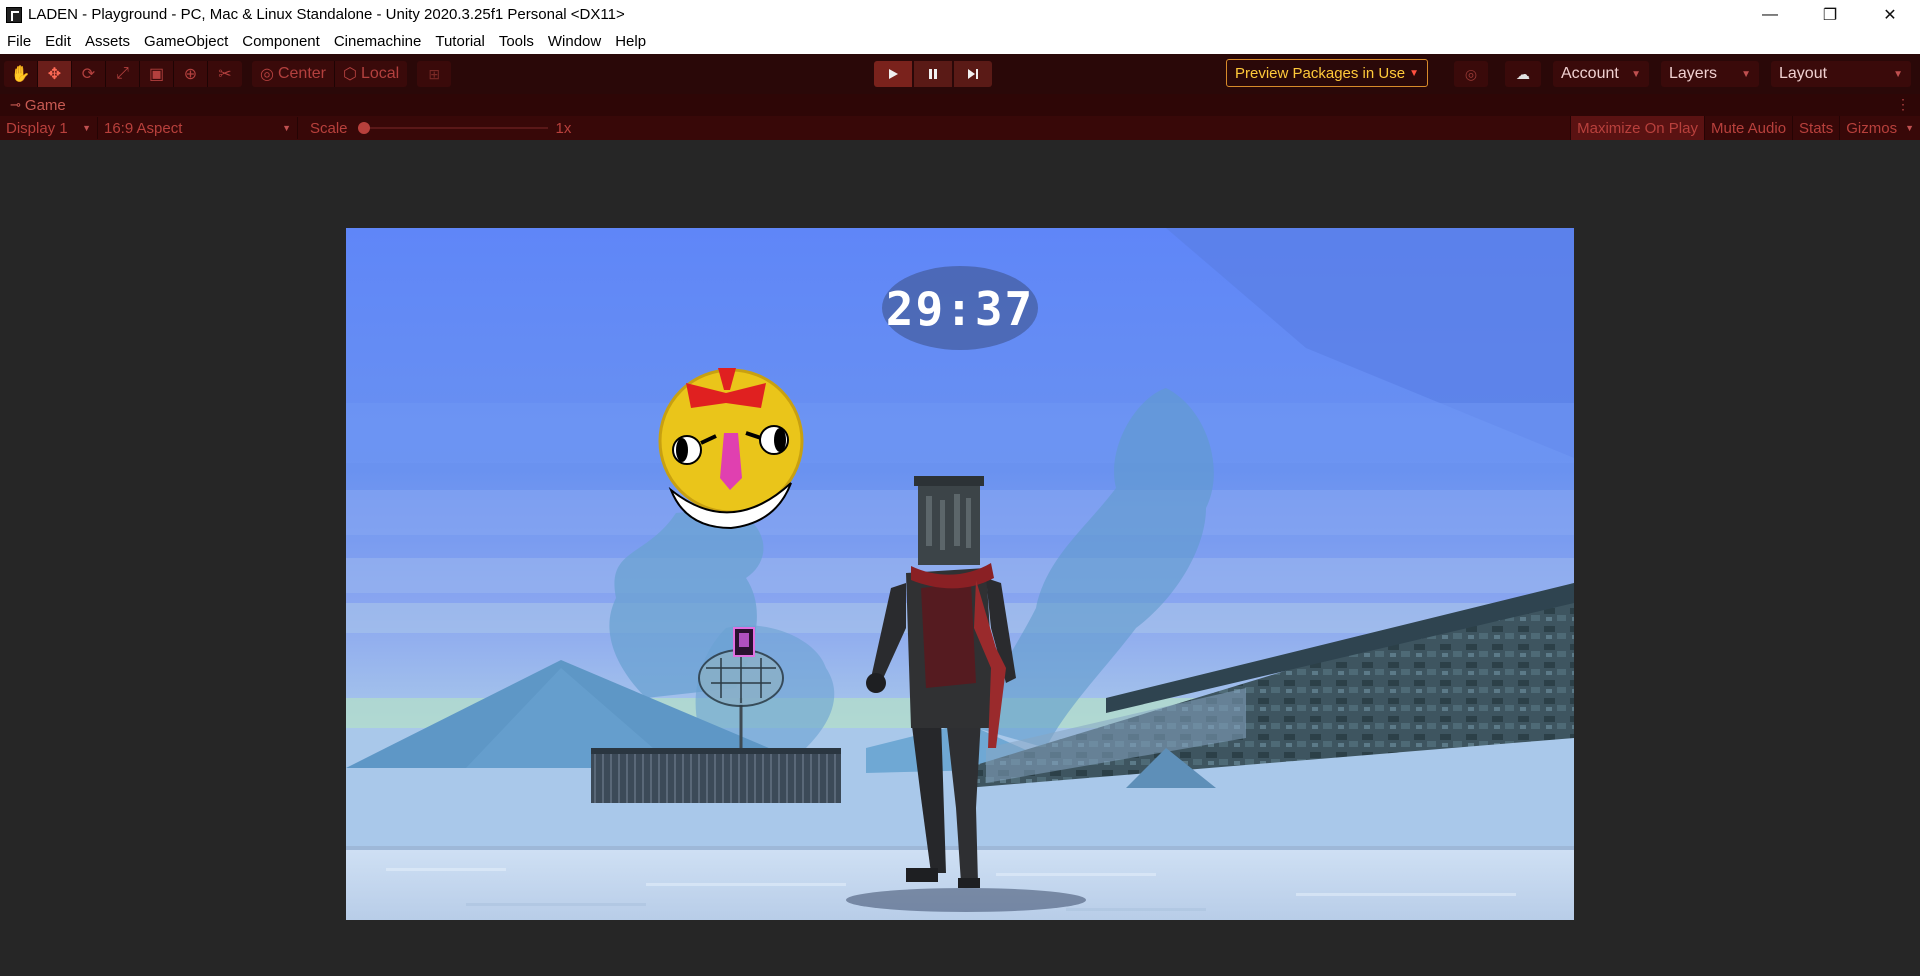 Image resolution: width=1920 pixels, height=976 pixels. I want to click on rect-tool-icon: ▣, so click(157, 74).